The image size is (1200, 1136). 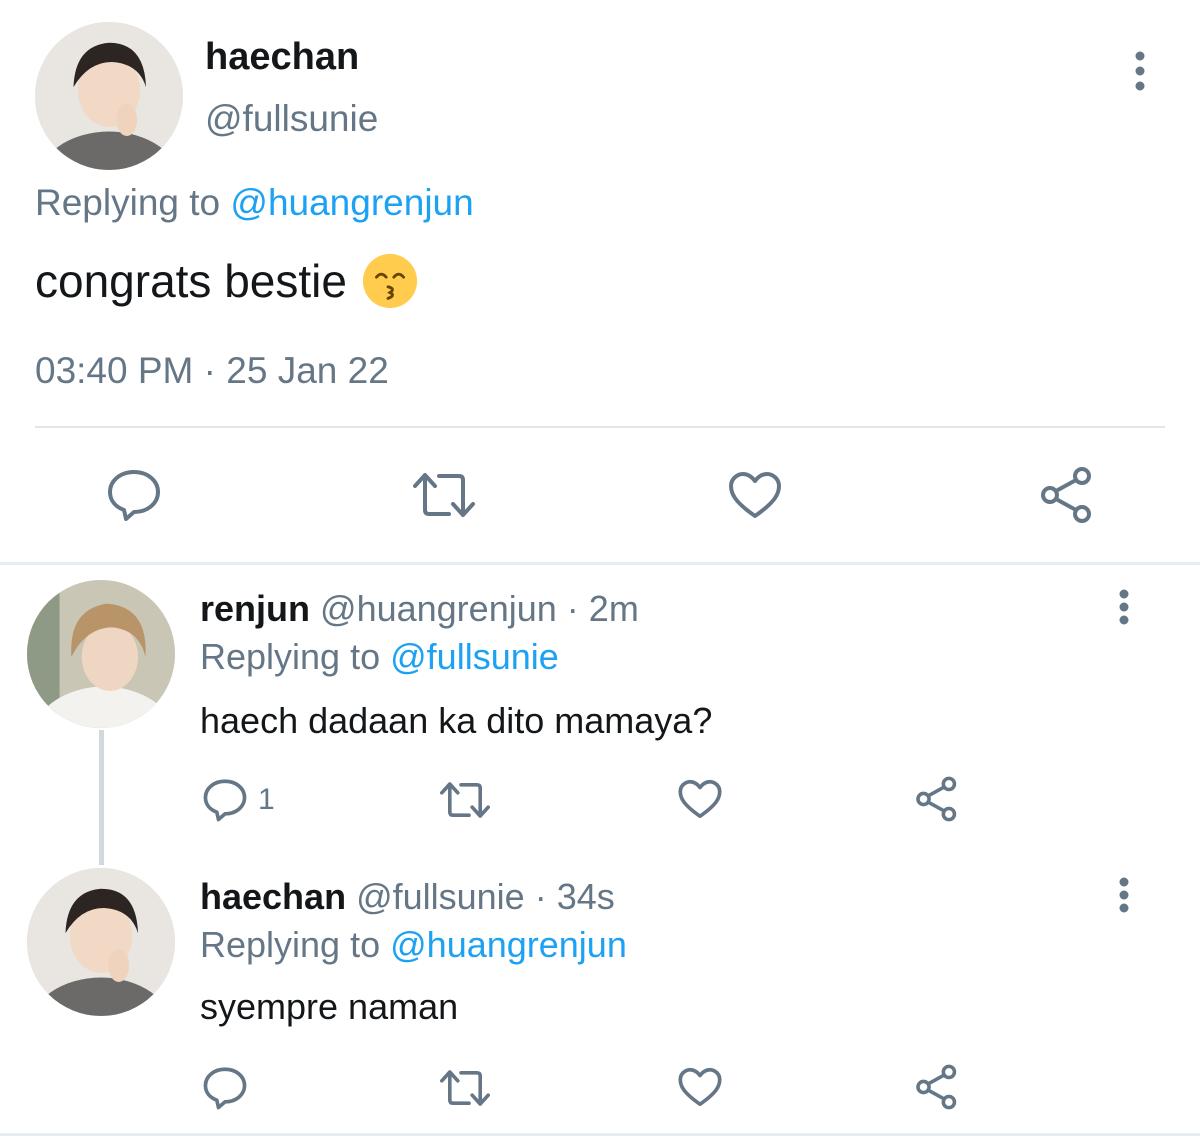 What do you see at coordinates (585, 896) in the screenshot?
I see `reply-time: 34s` at bounding box center [585, 896].